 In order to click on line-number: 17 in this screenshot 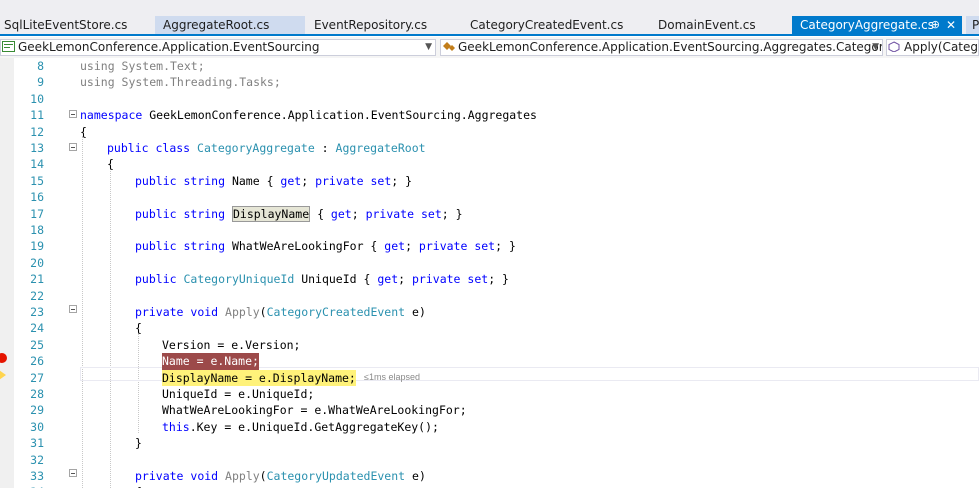, I will do `click(37, 213)`.